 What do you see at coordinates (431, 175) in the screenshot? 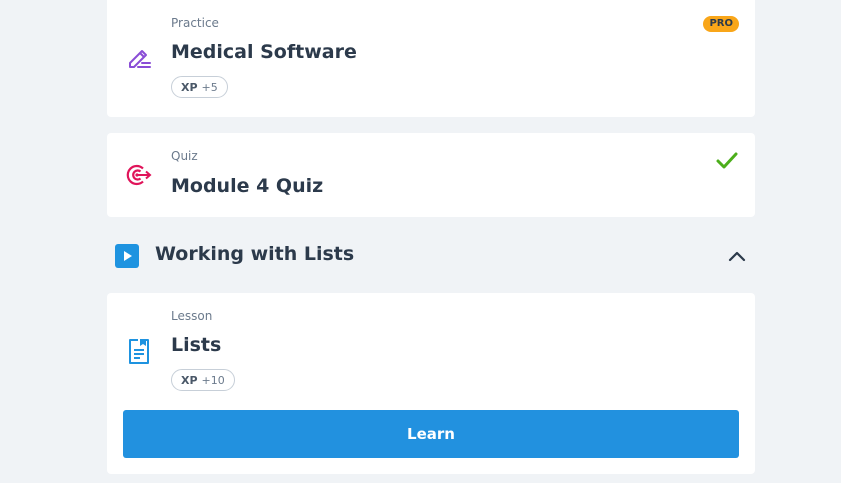
I see `quiz-card: Quiz Module 4 Quiz` at bounding box center [431, 175].